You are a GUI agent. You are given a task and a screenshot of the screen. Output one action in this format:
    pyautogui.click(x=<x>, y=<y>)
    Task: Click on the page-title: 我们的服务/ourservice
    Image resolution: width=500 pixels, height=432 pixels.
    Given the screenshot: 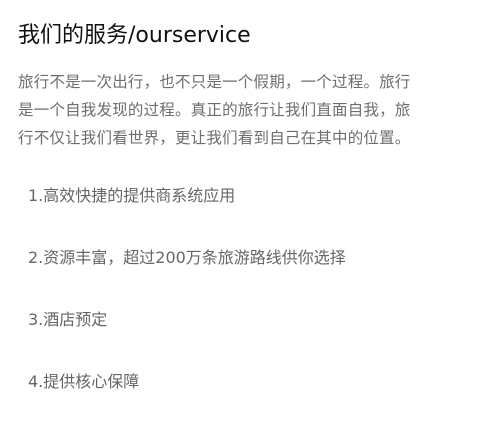 What is the action you would take?
    pyautogui.click(x=134, y=35)
    